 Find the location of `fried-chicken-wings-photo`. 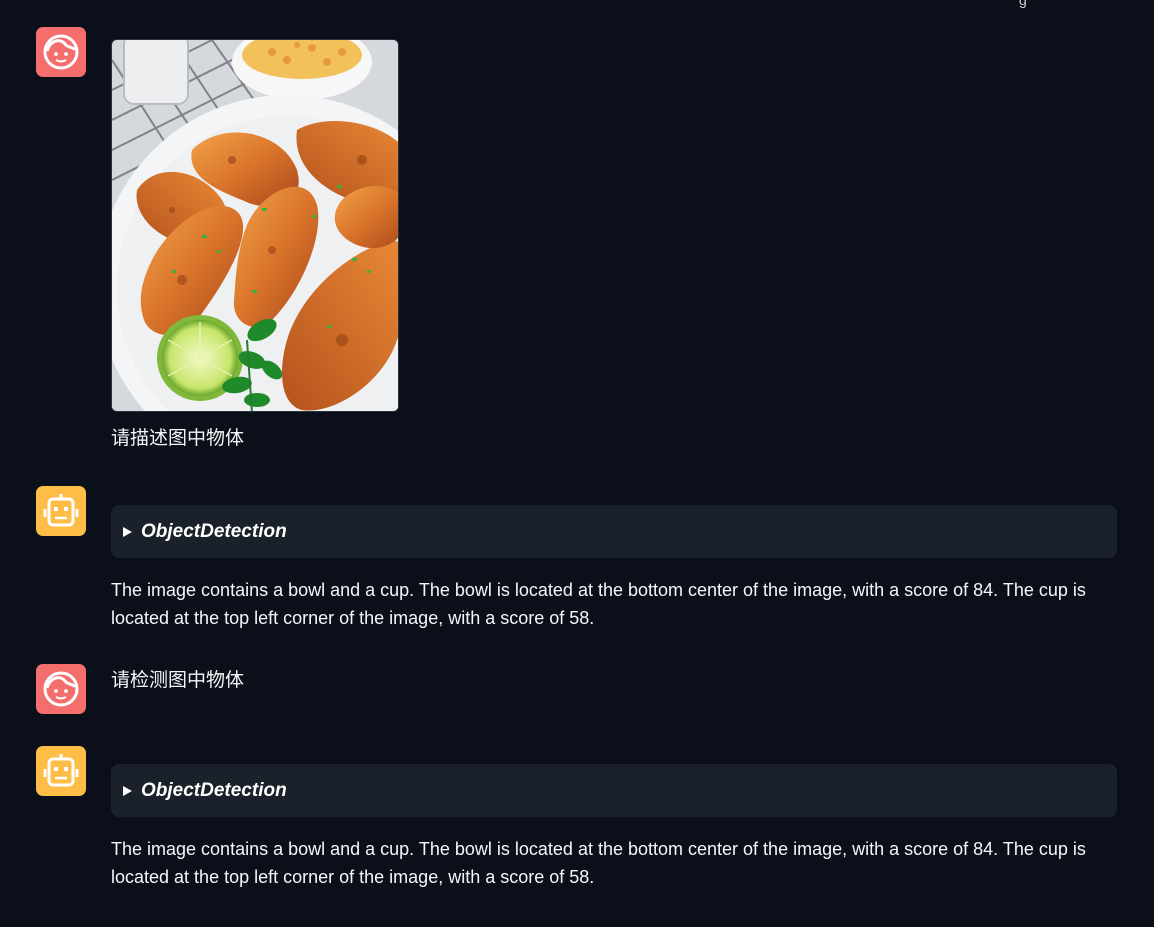

fried-chicken-wings-photo is located at coordinates (255, 225).